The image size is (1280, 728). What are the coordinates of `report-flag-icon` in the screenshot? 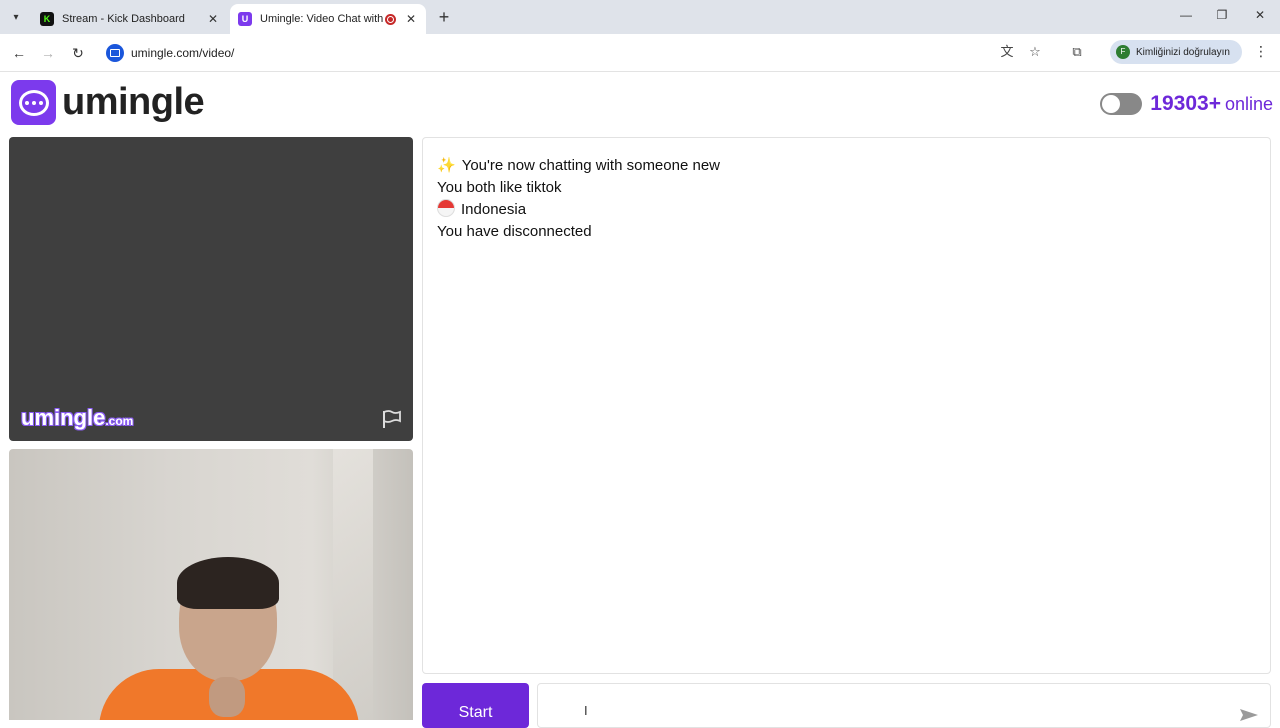 It's located at (392, 419).